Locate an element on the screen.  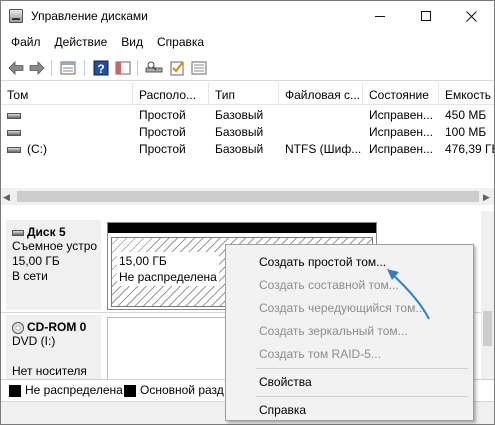
disk-name: CD-ROM 0 is located at coordinates (57, 327).